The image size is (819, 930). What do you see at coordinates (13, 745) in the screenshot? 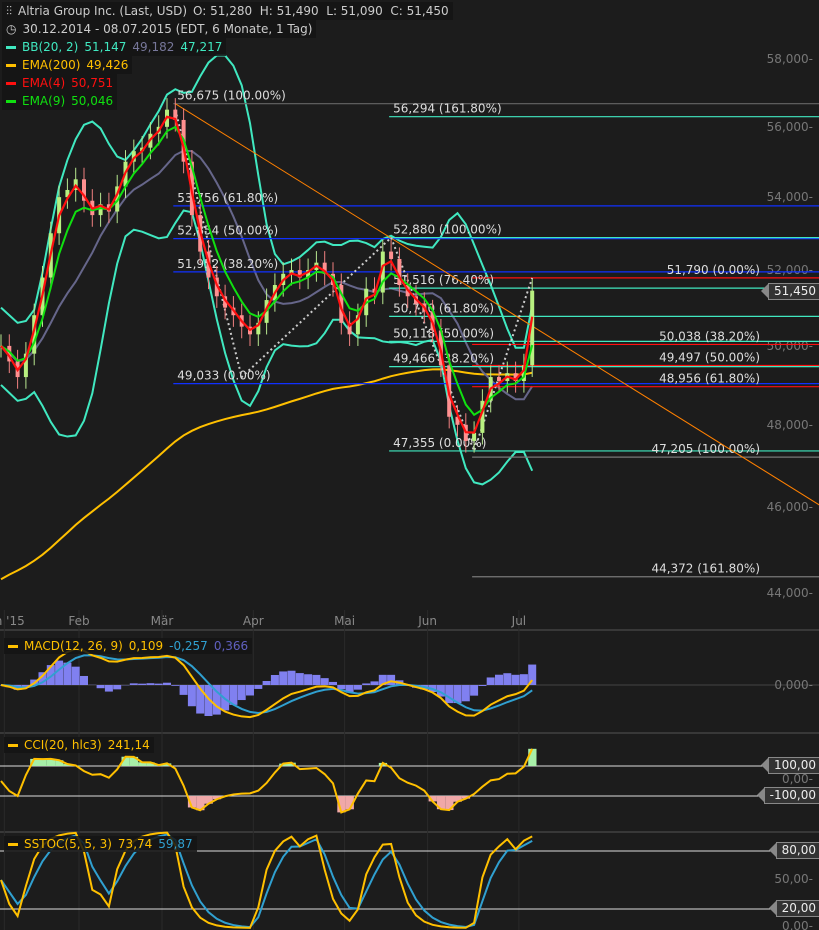
I see `cci-swatch` at bounding box center [13, 745].